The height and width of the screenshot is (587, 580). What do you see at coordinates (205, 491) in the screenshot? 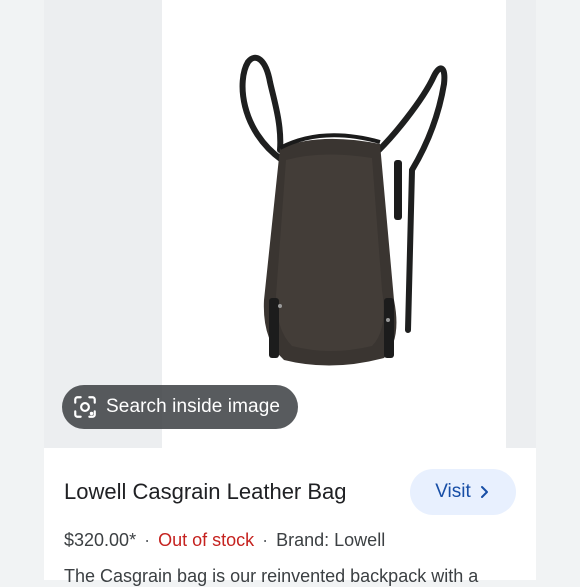
I see `product-title: Lowell Casgrain Leather Bag` at bounding box center [205, 491].